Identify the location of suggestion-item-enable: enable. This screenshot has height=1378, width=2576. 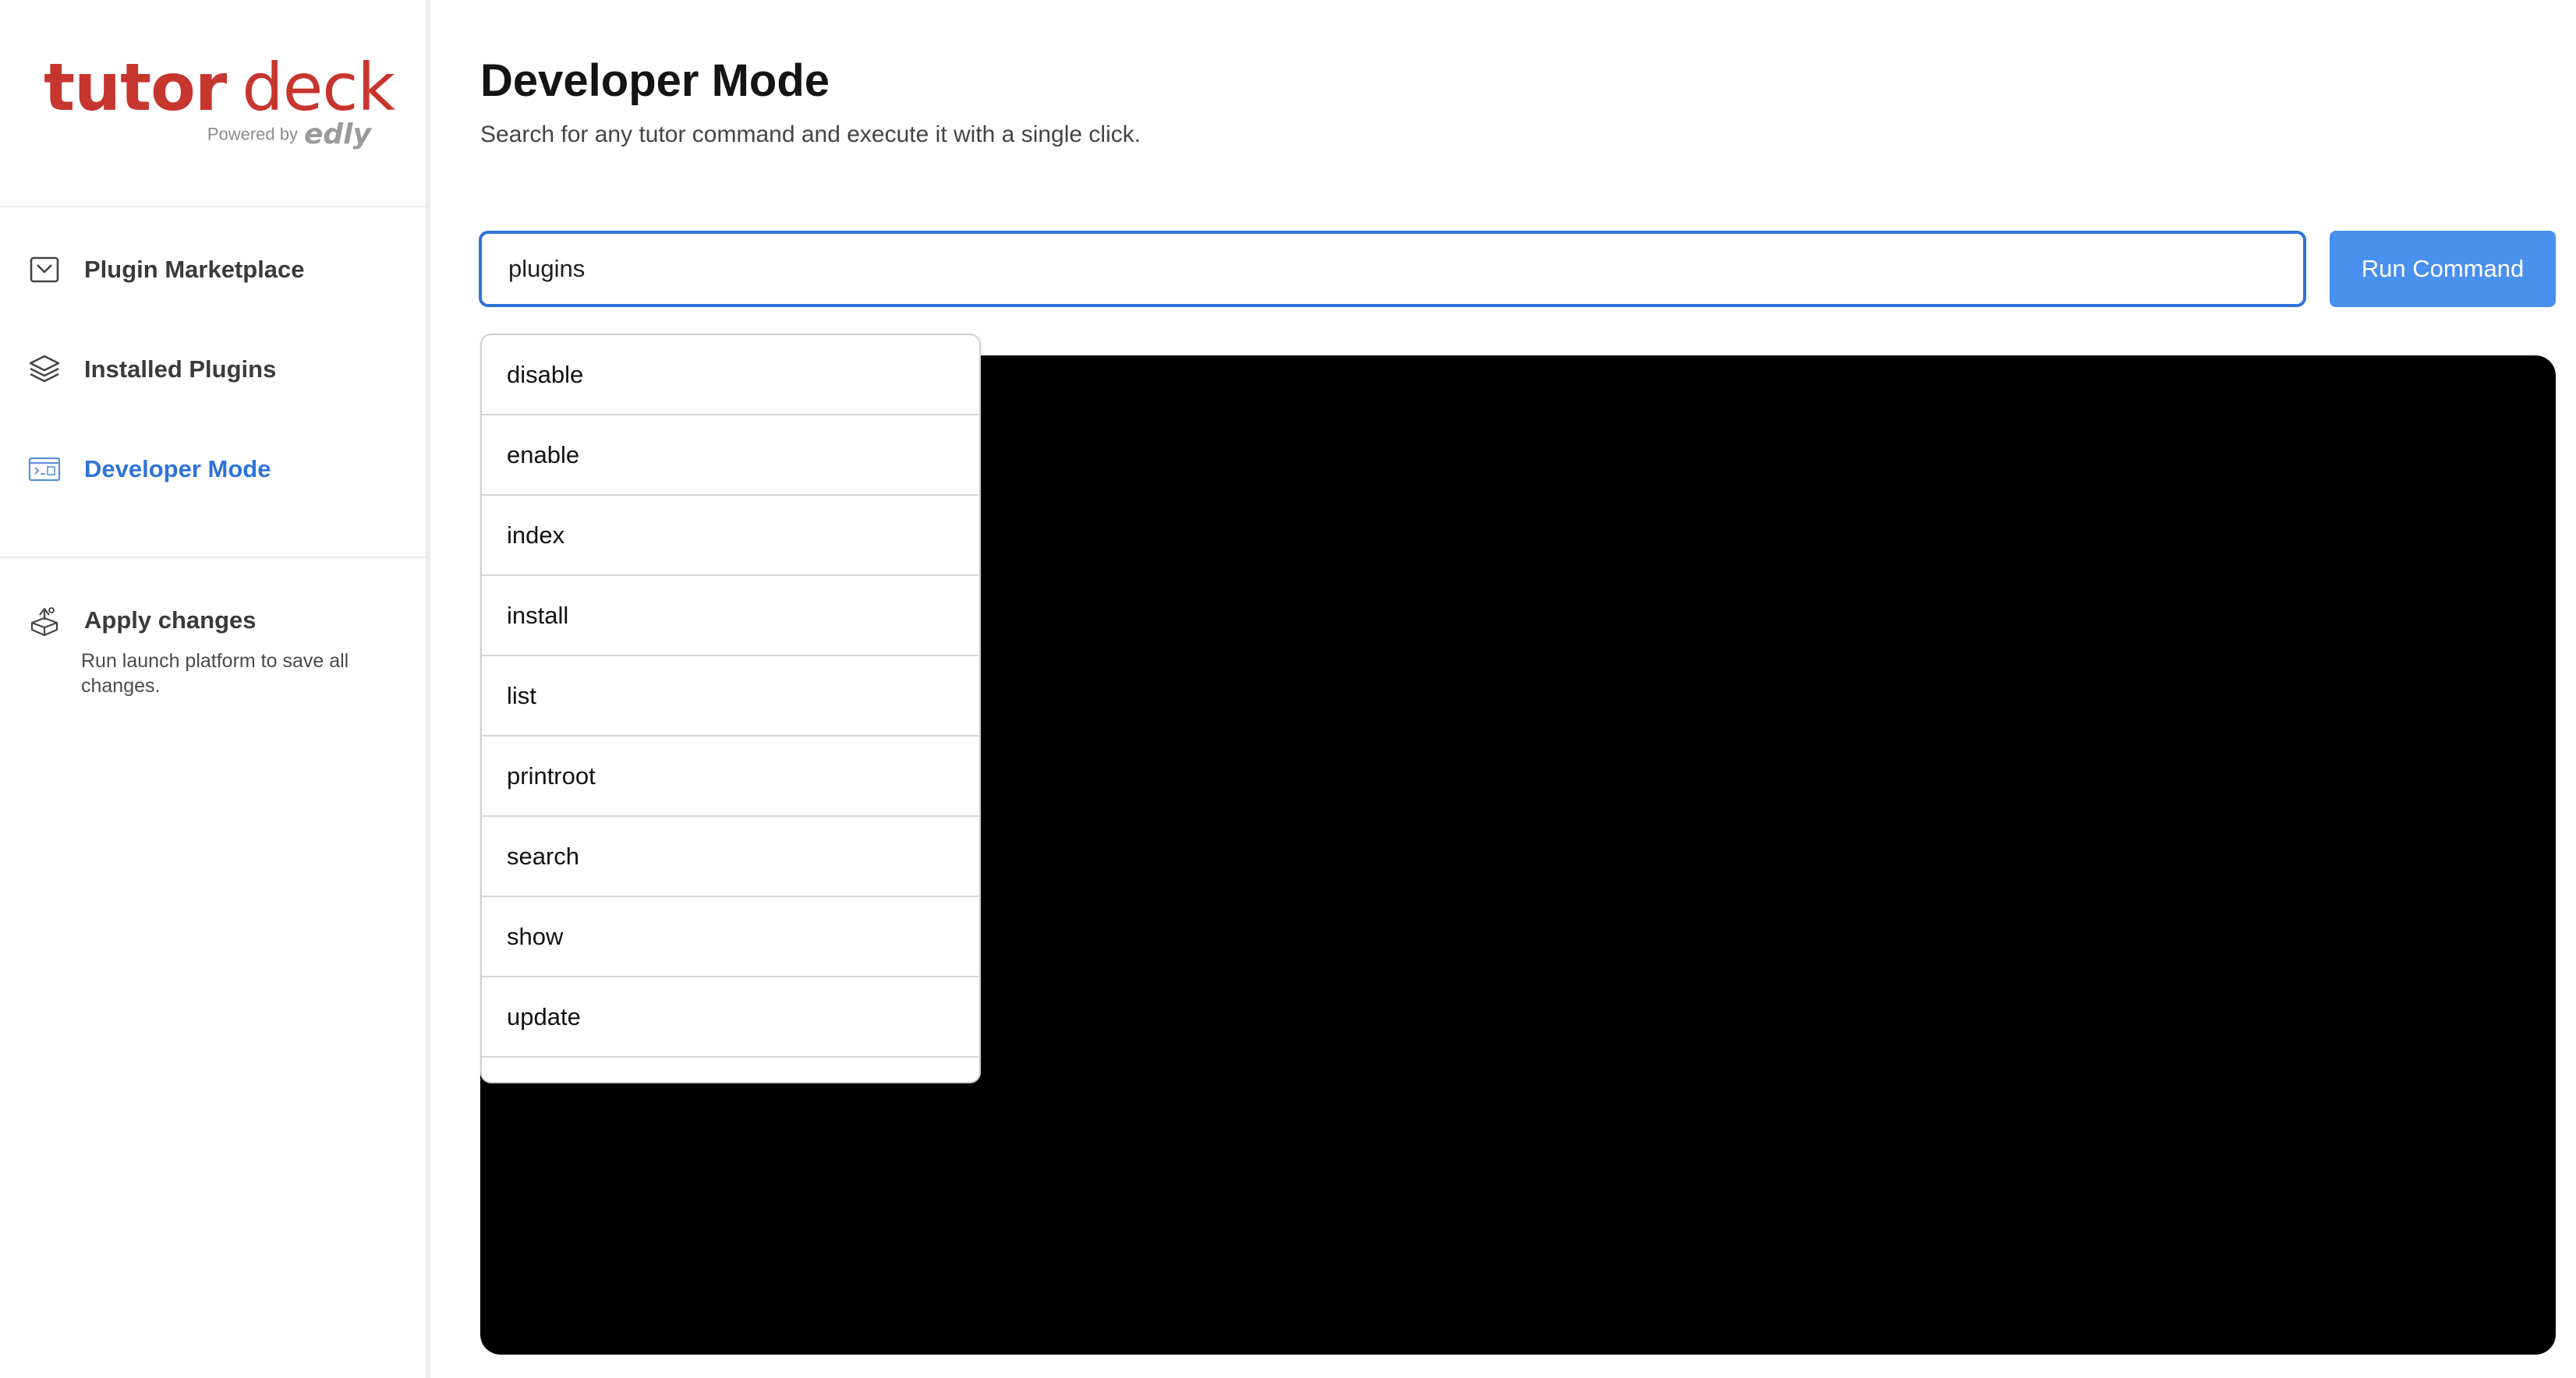
(730, 455).